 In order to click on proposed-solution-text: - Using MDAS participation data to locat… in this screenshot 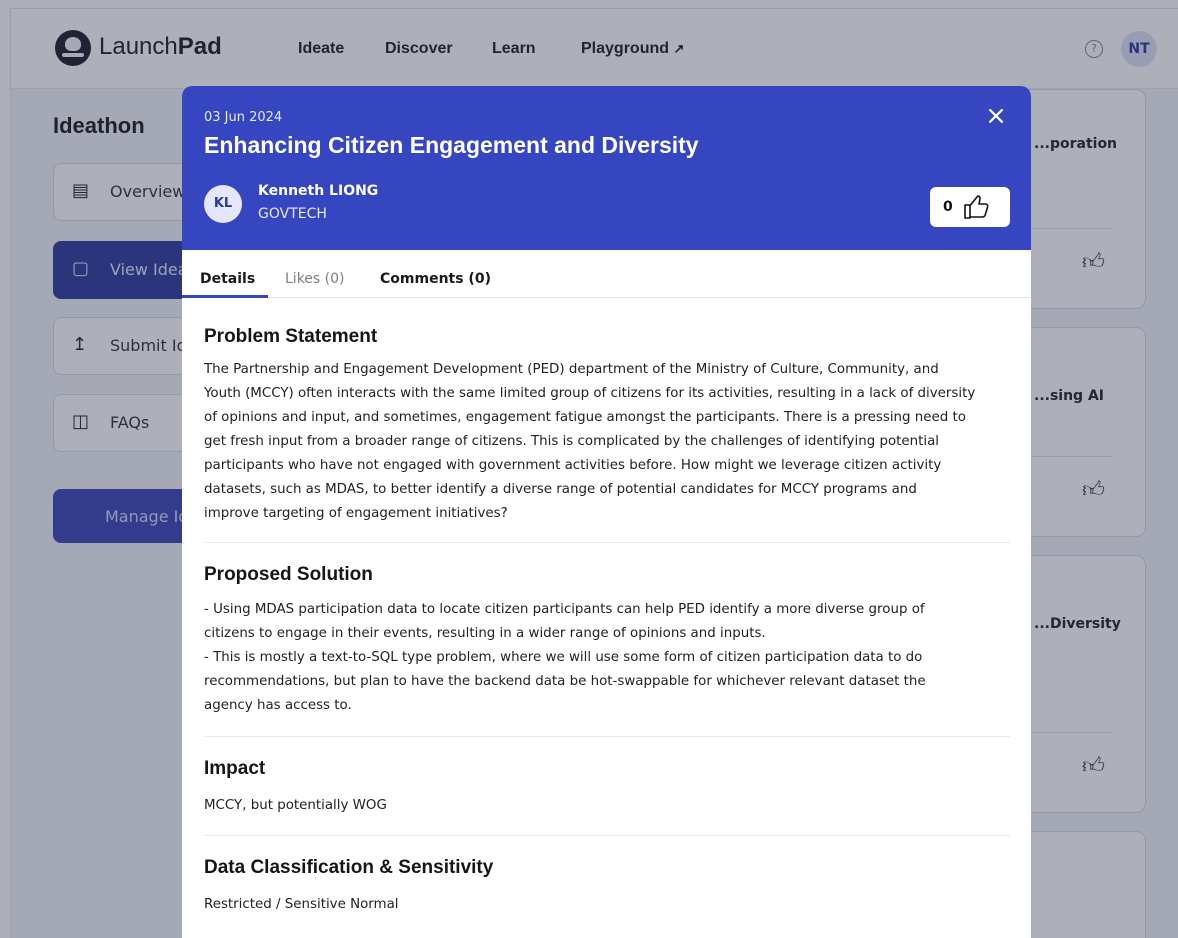, I will do `click(565, 657)`.